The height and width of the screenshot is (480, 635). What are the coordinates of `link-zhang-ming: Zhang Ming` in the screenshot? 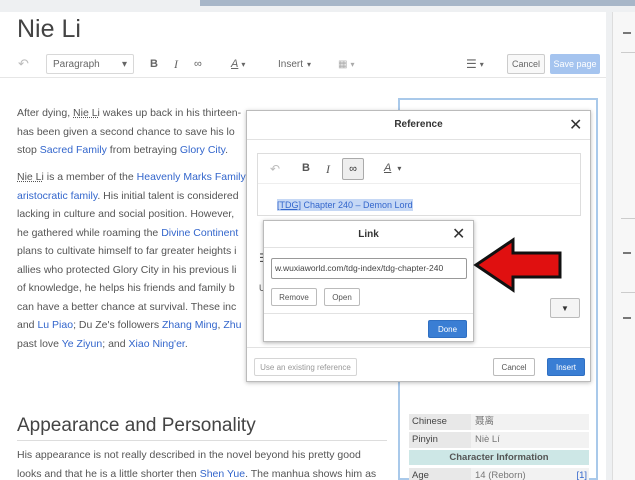 It's located at (189, 325).